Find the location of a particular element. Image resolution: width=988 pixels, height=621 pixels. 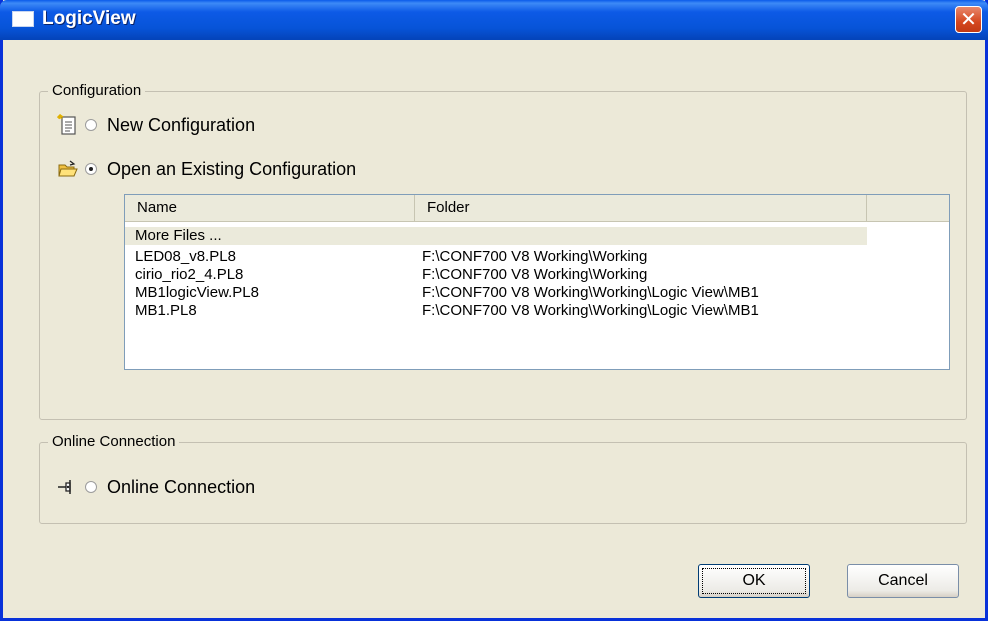

open-configuration-option: Open an Existing Configuration is located at coordinates (206, 169).